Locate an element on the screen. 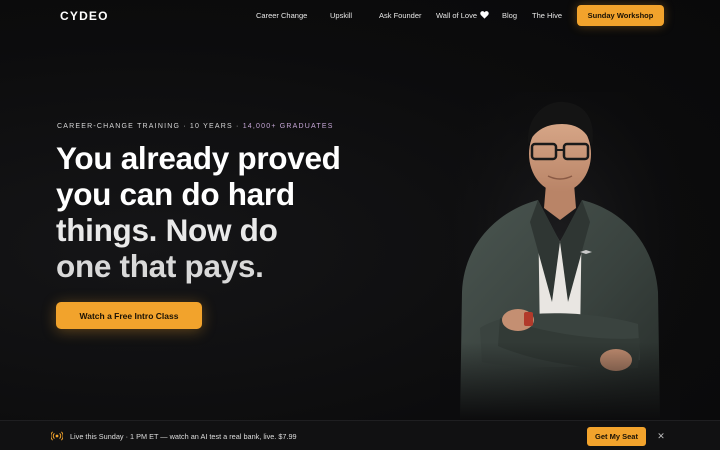 Image resolution: width=720 pixels, height=450 pixels. nav-upskill: Upskill is located at coordinates (341, 15).